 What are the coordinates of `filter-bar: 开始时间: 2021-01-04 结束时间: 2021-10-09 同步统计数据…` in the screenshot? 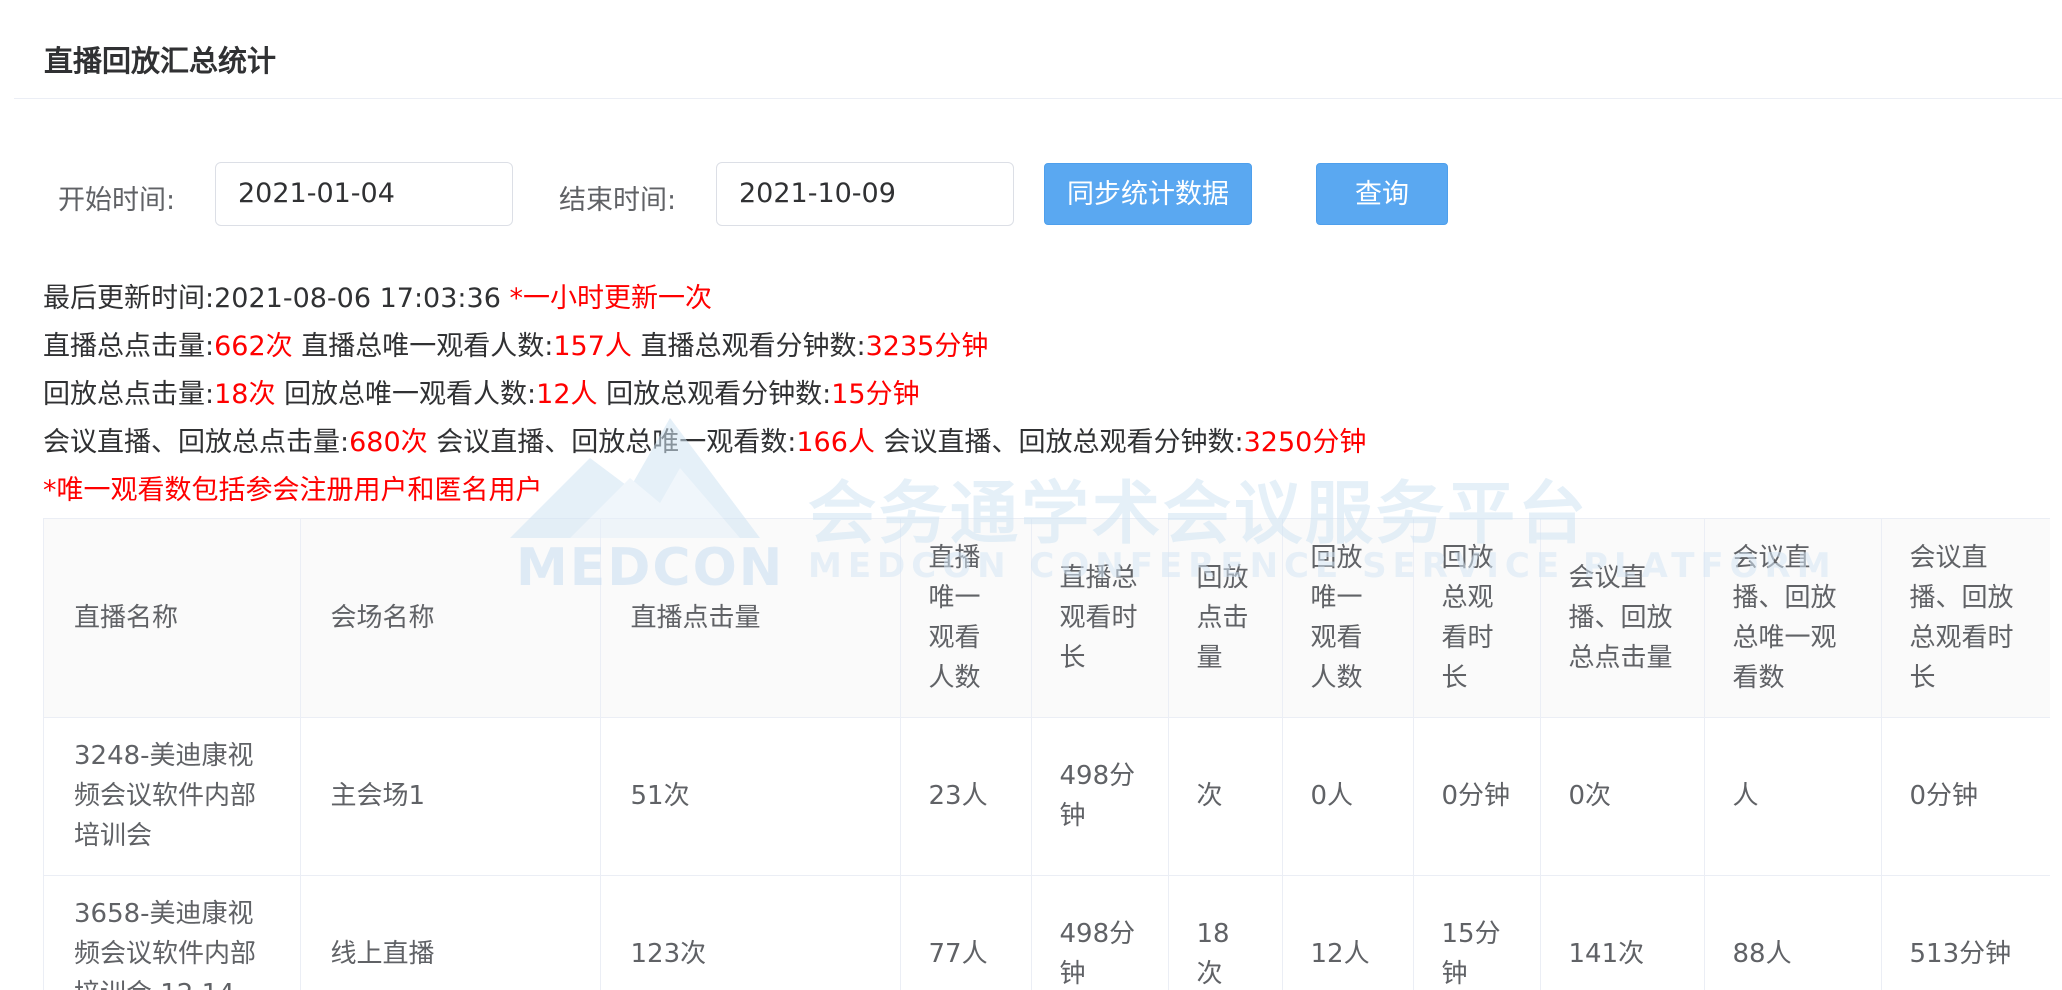 It's located at (1031, 195).